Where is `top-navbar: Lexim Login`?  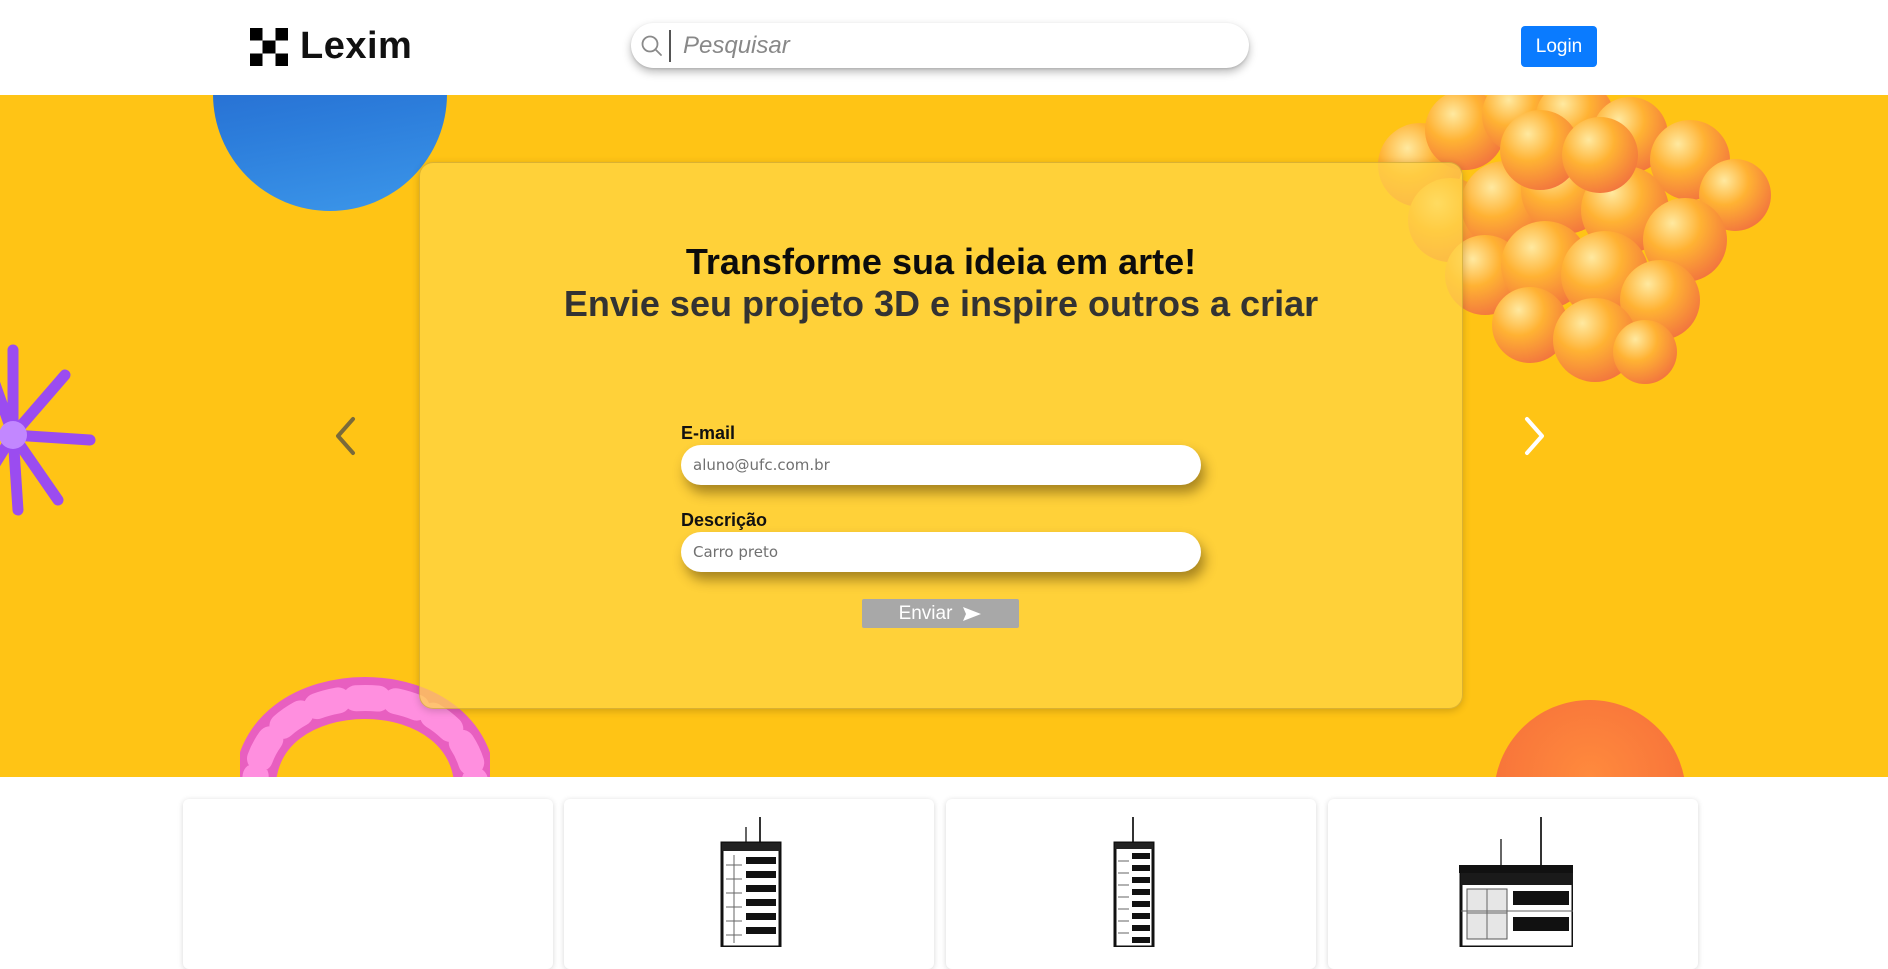 top-navbar: Lexim Login is located at coordinates (944, 47).